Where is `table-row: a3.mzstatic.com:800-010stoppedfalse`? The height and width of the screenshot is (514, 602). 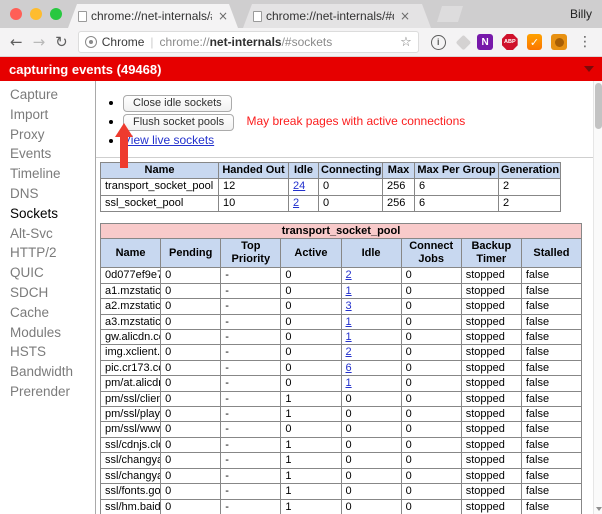 table-row: a3.mzstatic.com:800-010stoppedfalse is located at coordinates (341, 322).